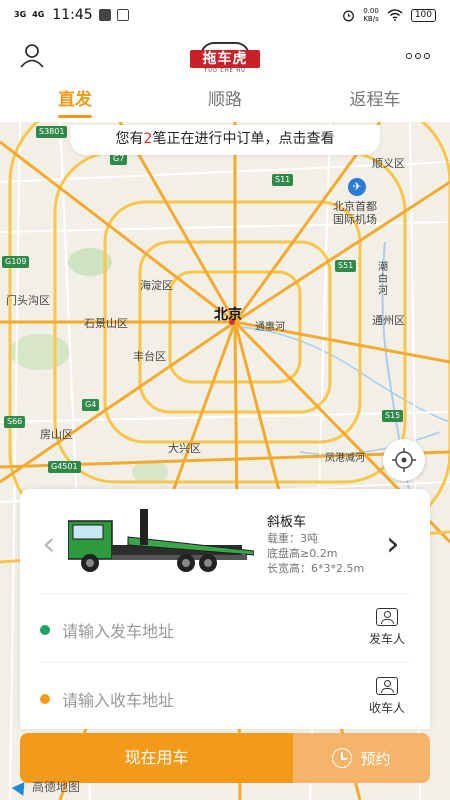  I want to click on tab-direct: 直发, so click(75, 101).